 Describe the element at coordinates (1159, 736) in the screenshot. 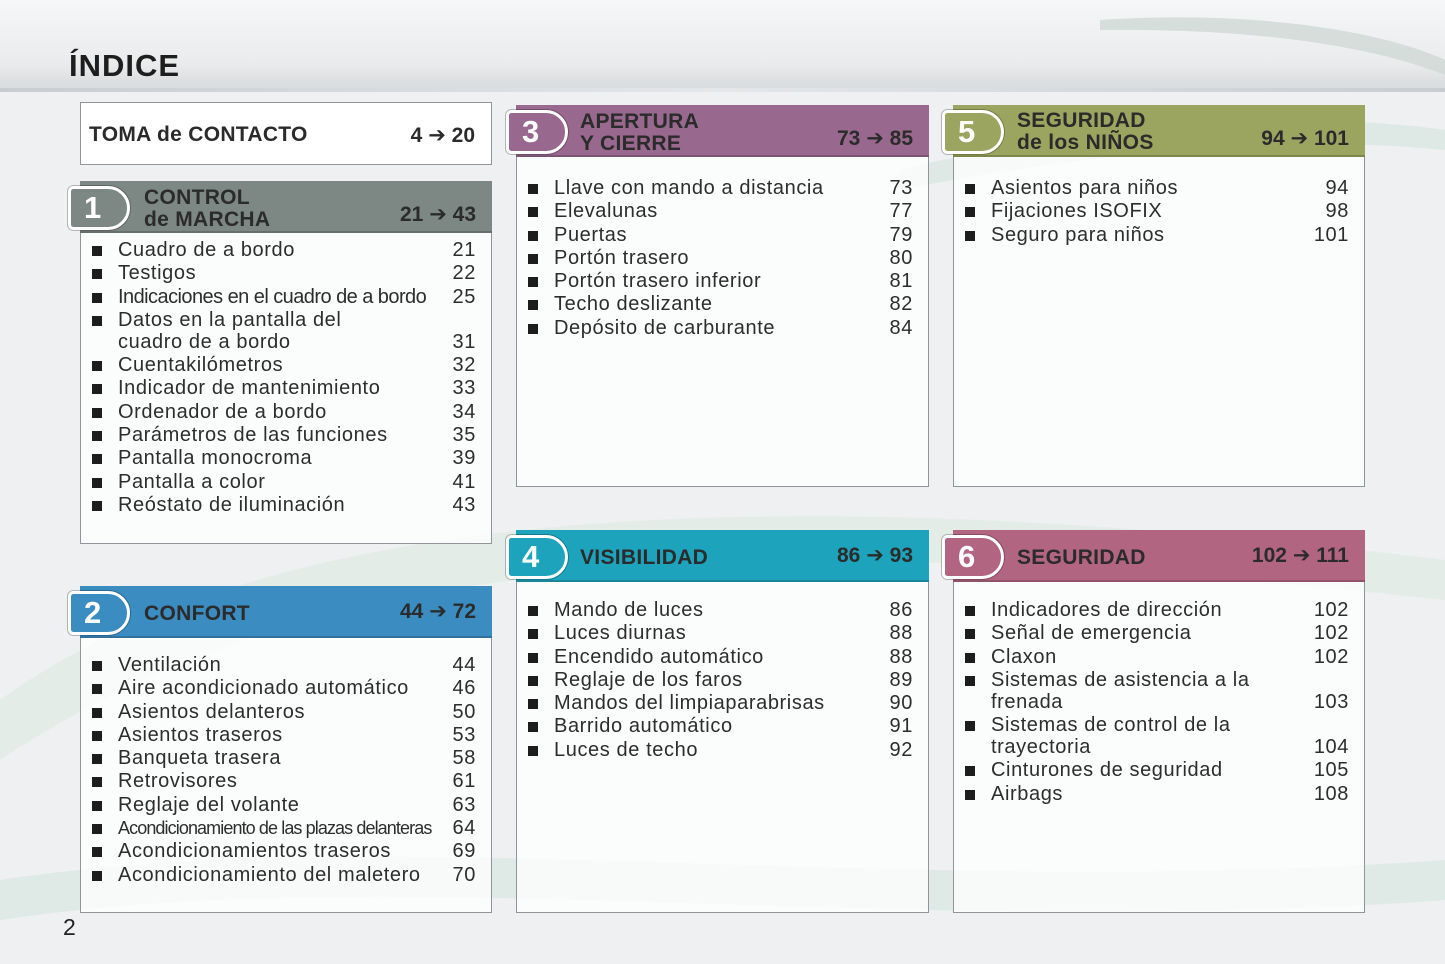

I see `toc-entry: Sistemas de control de la trayectoria 104` at that location.